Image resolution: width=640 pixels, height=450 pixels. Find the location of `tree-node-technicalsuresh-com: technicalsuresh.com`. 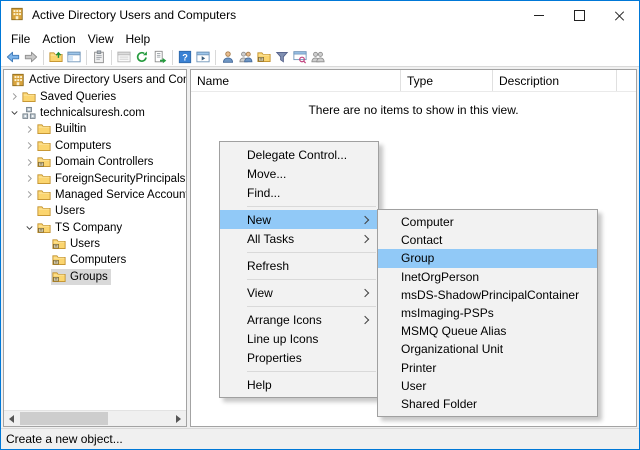

tree-node-technicalsuresh-com: technicalsuresh.com is located at coordinates (84, 113).